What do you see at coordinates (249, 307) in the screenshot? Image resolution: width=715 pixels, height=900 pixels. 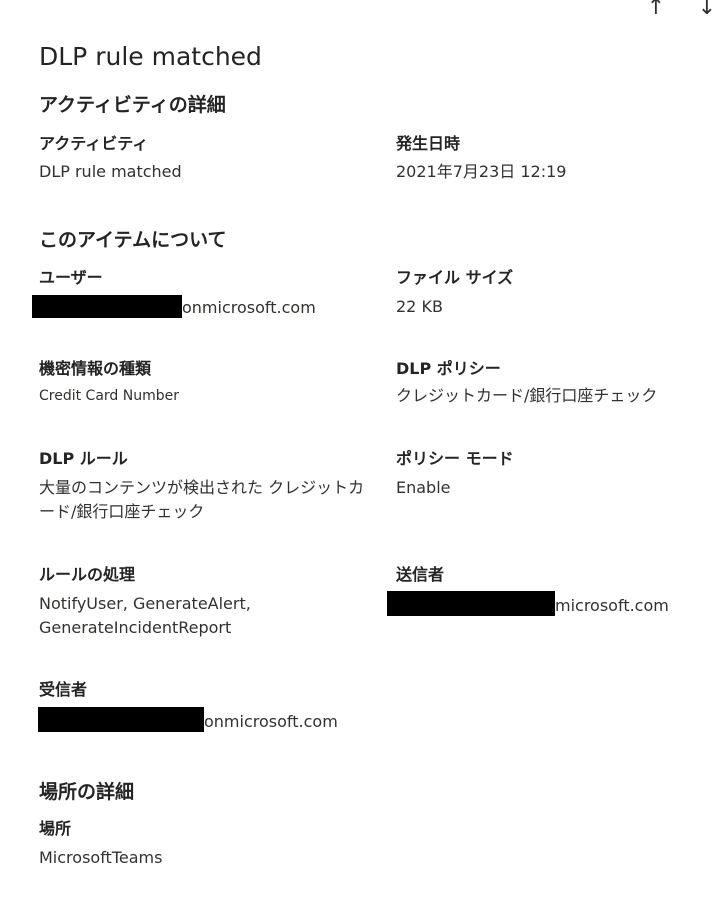 I see `user-domain: onmicrosoft.com` at bounding box center [249, 307].